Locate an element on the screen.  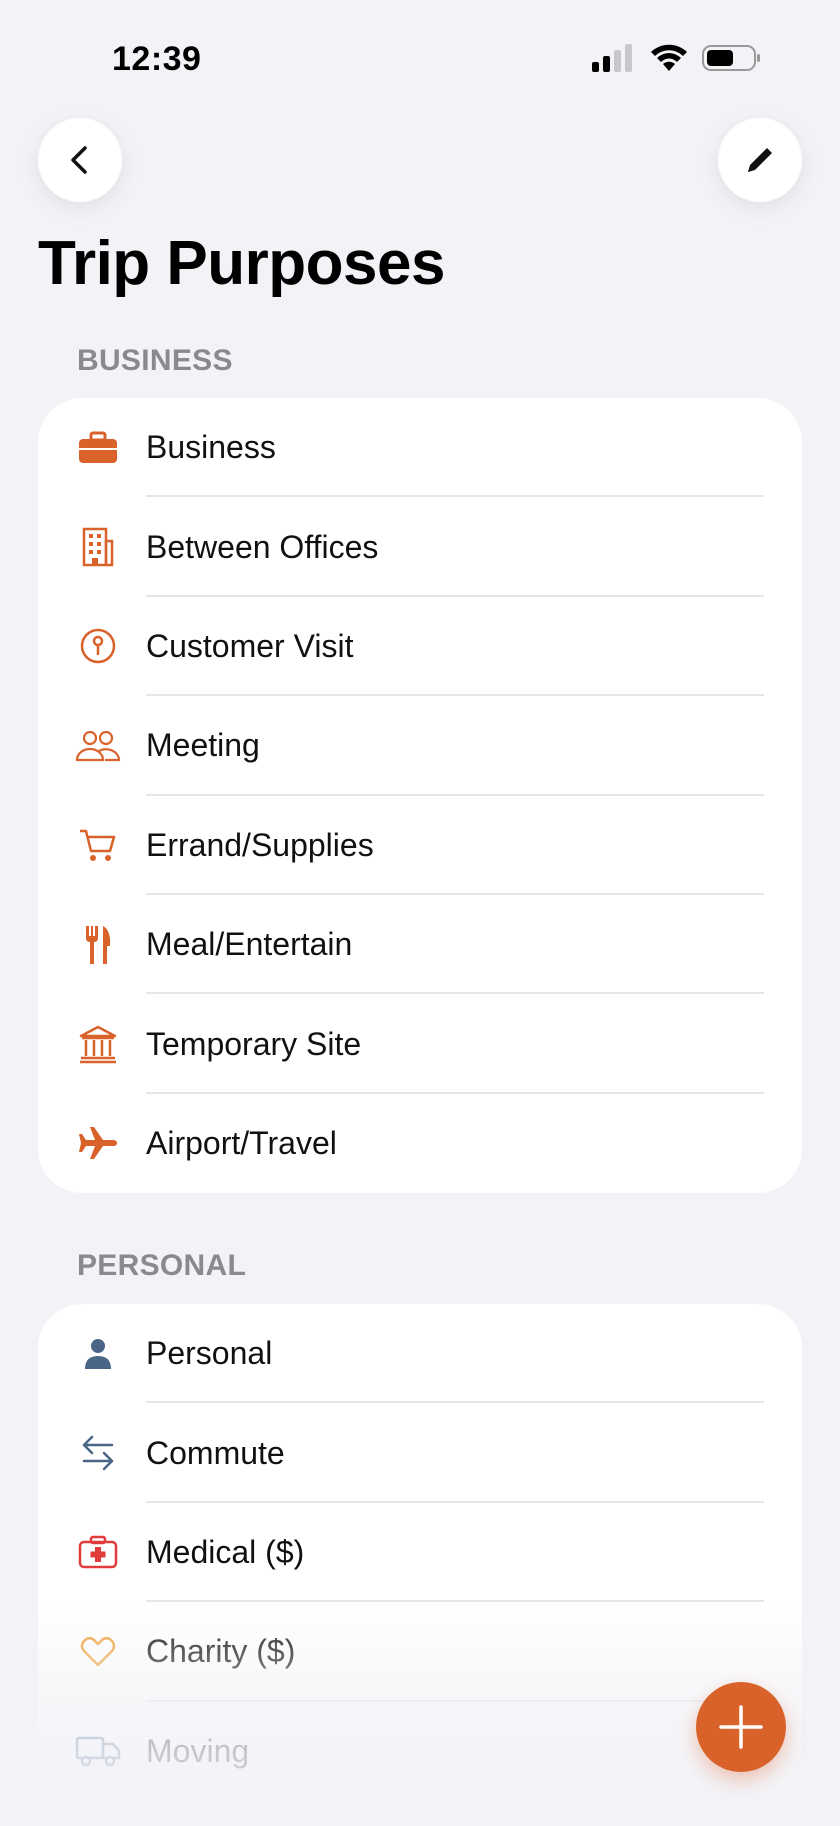
people-icon is located at coordinates (98, 746).